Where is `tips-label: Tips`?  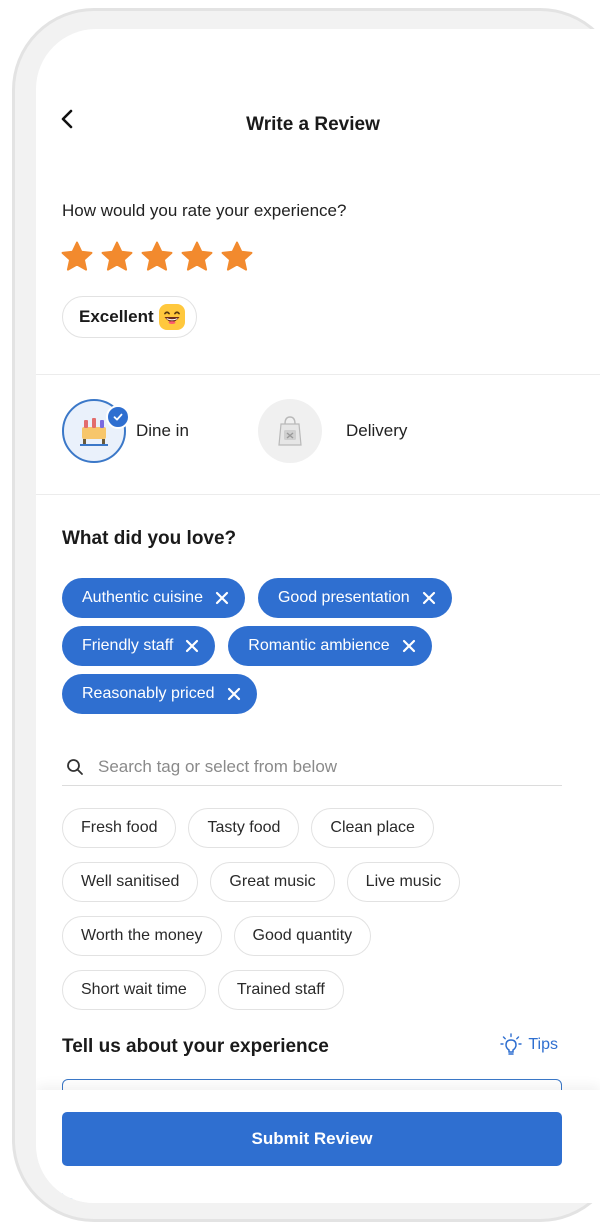 tips-label: Tips is located at coordinates (543, 1044).